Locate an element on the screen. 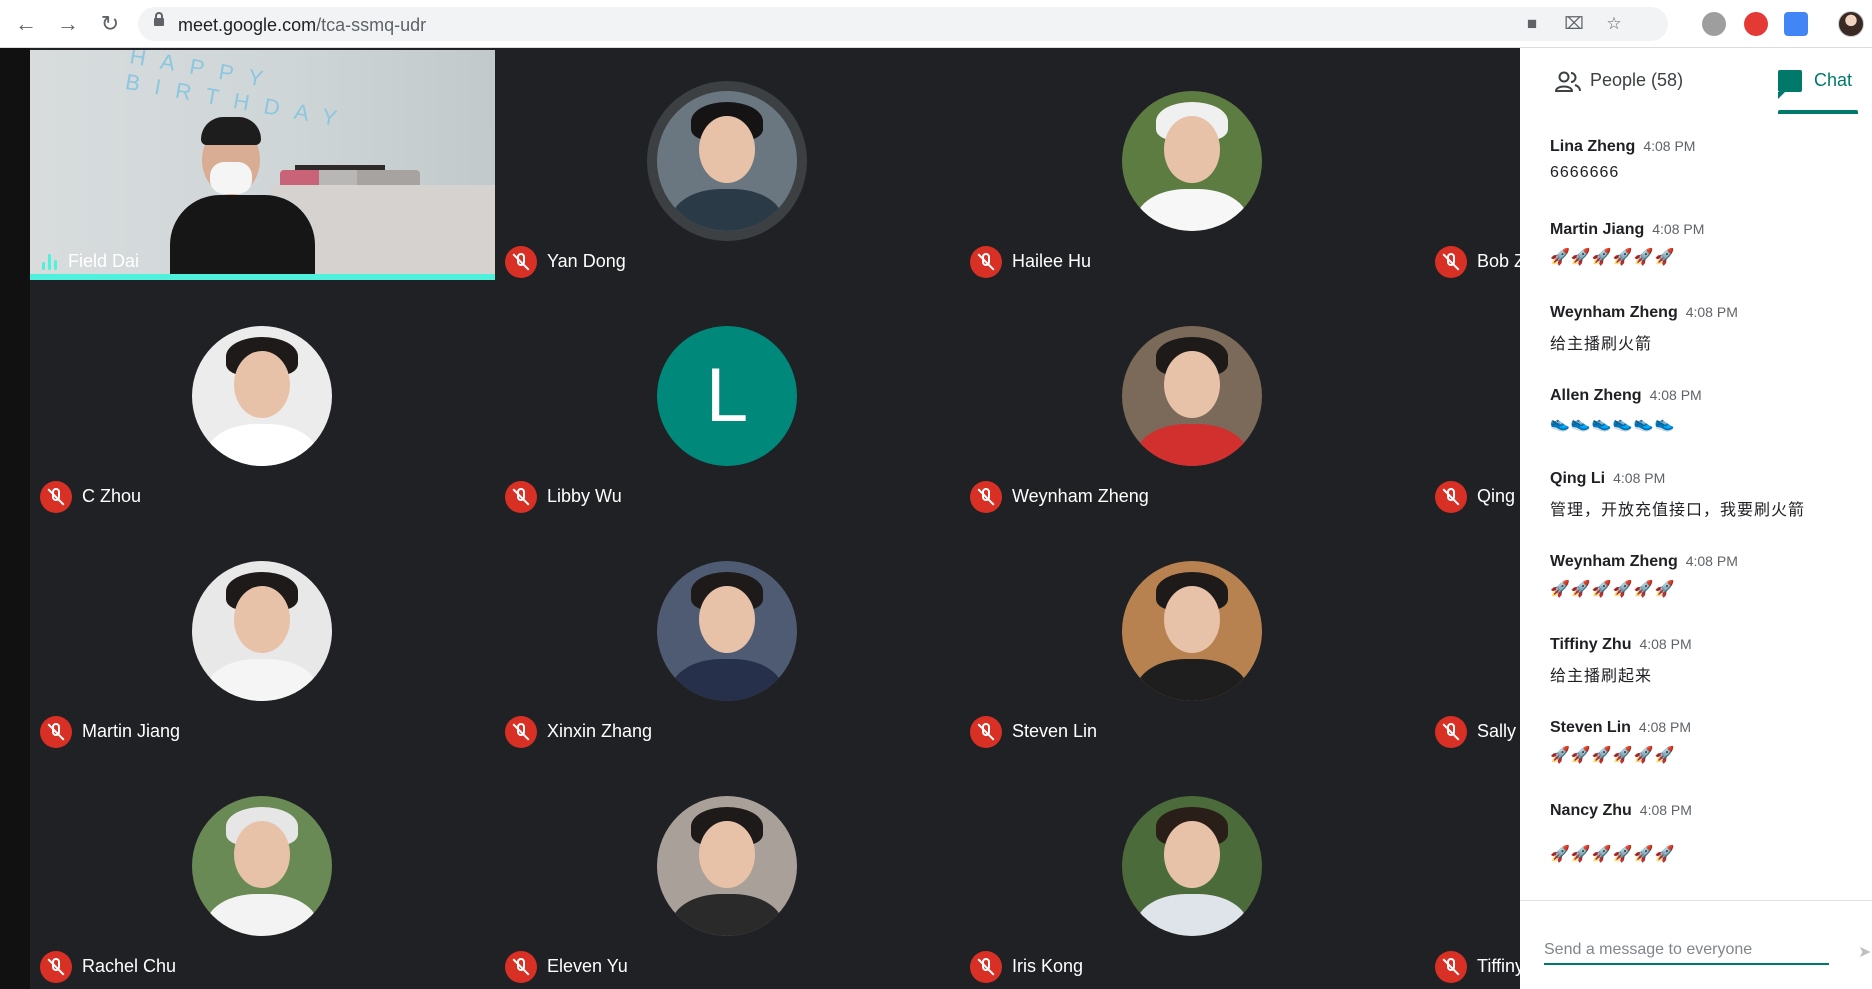  participant-name: Bob Z is located at coordinates (1498, 261).